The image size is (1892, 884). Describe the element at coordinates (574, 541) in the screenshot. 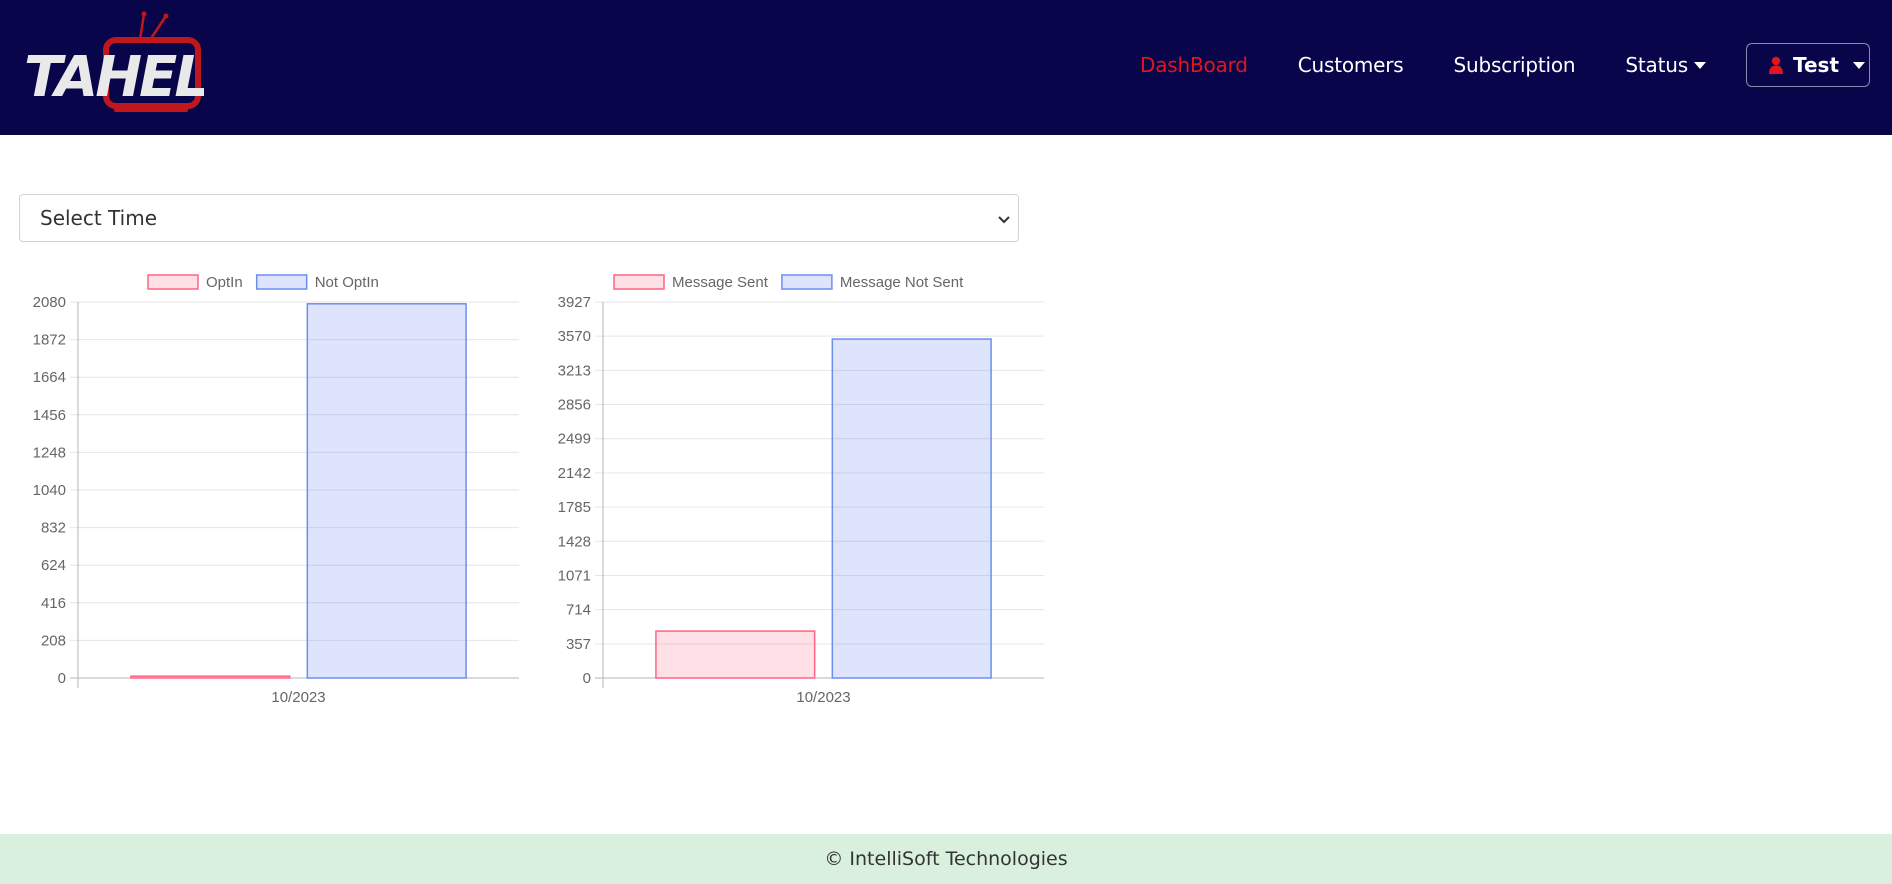

I see `y-tick-label: 1428` at that location.